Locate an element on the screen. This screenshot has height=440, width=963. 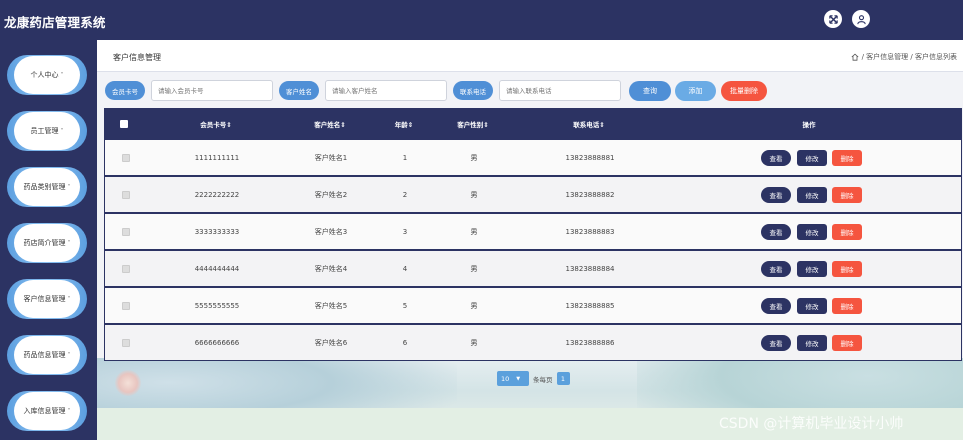
column-header-age: 年龄⇕ is located at coordinates (404, 123).